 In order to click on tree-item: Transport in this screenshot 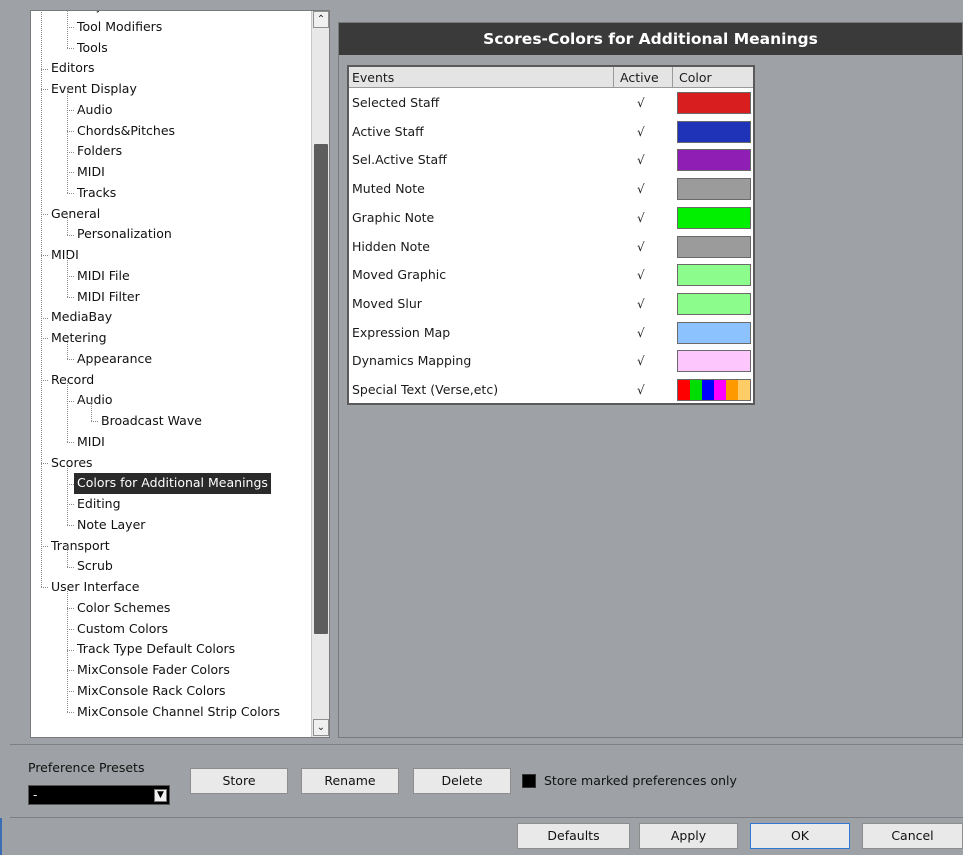, I will do `click(171, 546)`.